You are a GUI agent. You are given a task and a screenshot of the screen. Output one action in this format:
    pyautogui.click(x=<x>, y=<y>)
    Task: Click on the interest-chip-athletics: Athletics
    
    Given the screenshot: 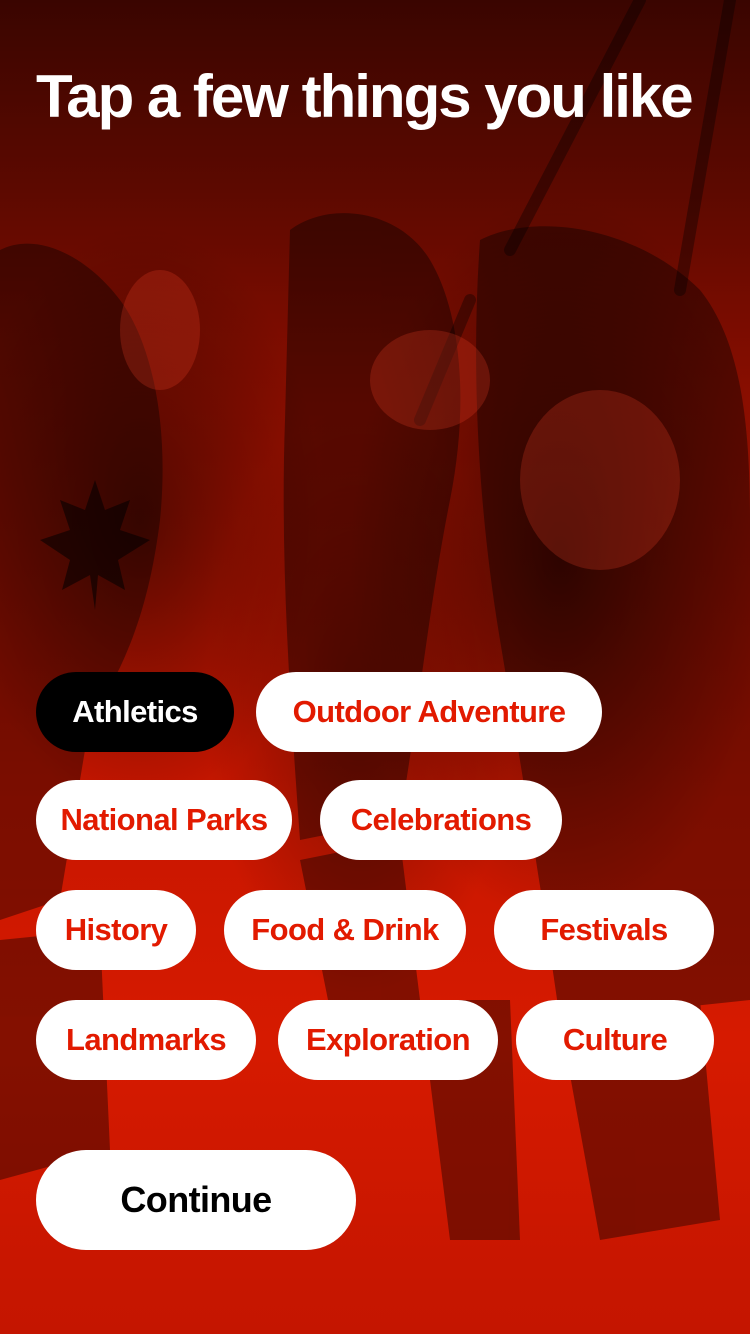 What is the action you would take?
    pyautogui.click(x=135, y=712)
    